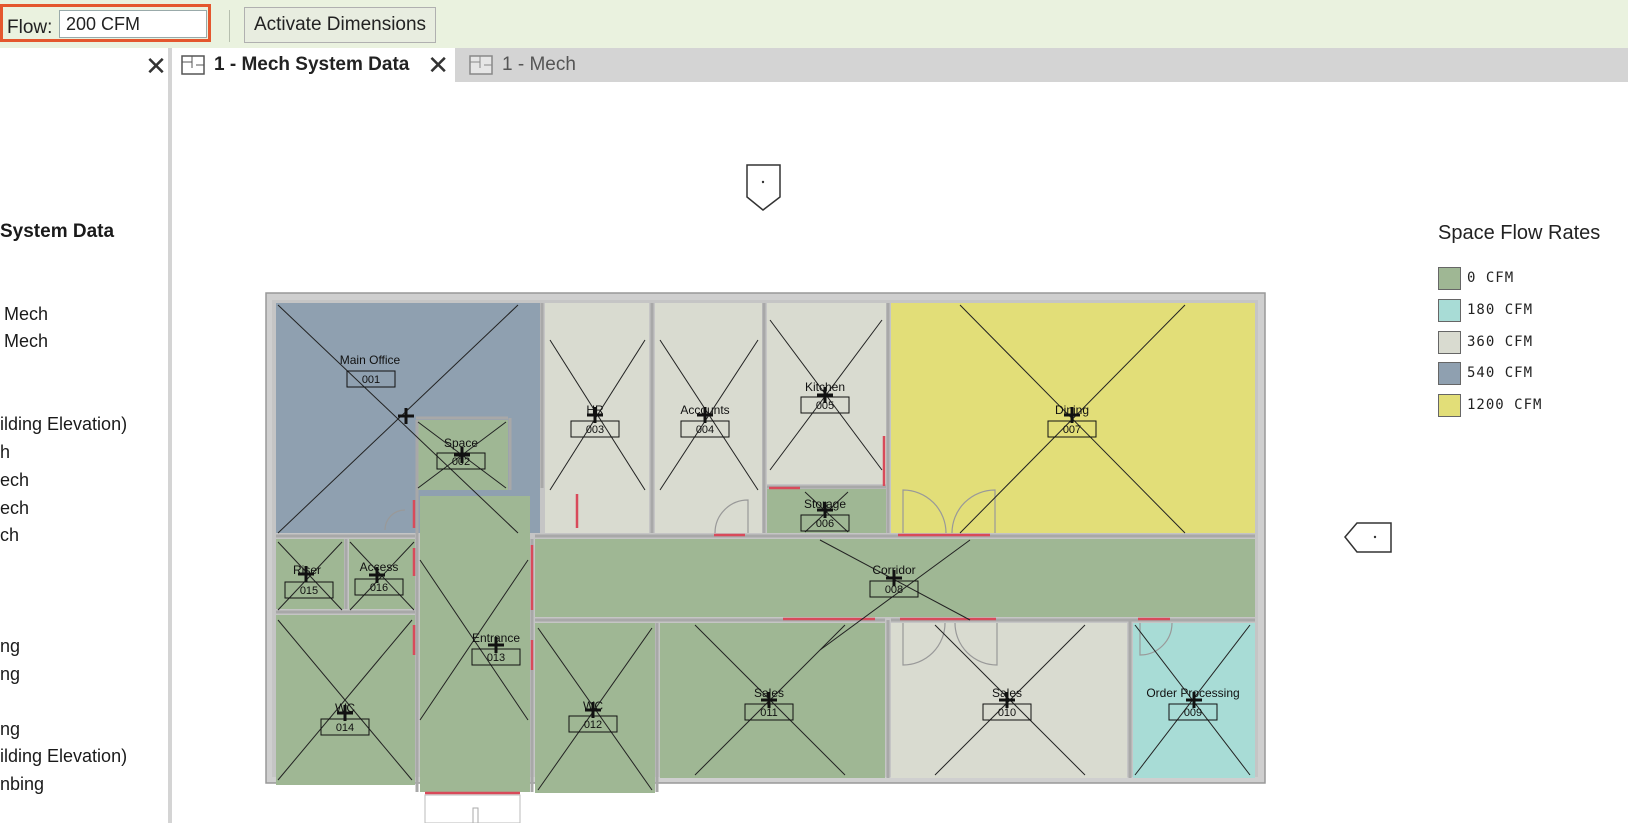  What do you see at coordinates (1500, 373) in the screenshot?
I see `legend-label: 540 CFM` at bounding box center [1500, 373].